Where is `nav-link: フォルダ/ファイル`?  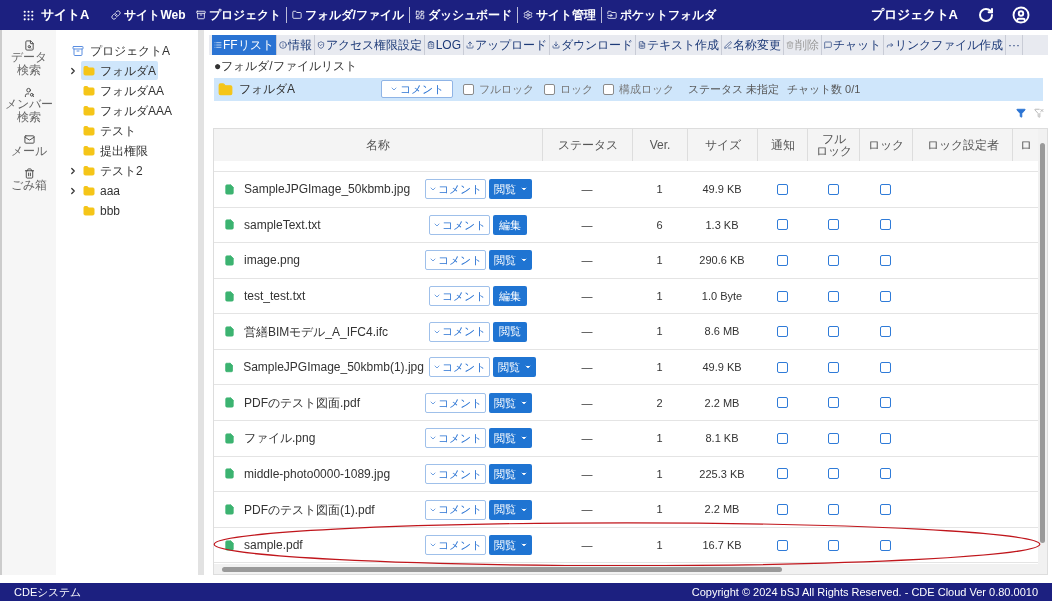
nav-link: フォルダ/ファイル is located at coordinates (347, 15).